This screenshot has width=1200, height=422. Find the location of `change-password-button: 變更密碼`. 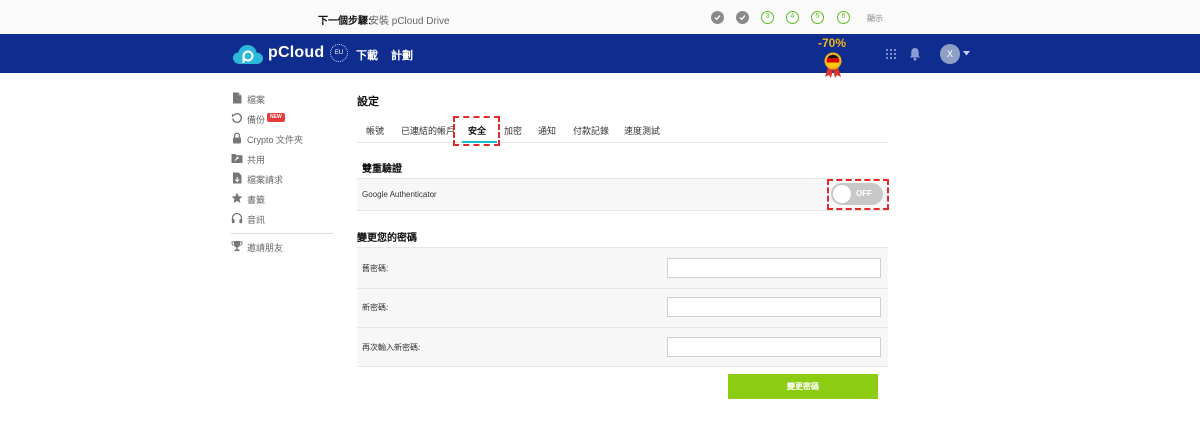

change-password-button: 變更密碼 is located at coordinates (803, 386).